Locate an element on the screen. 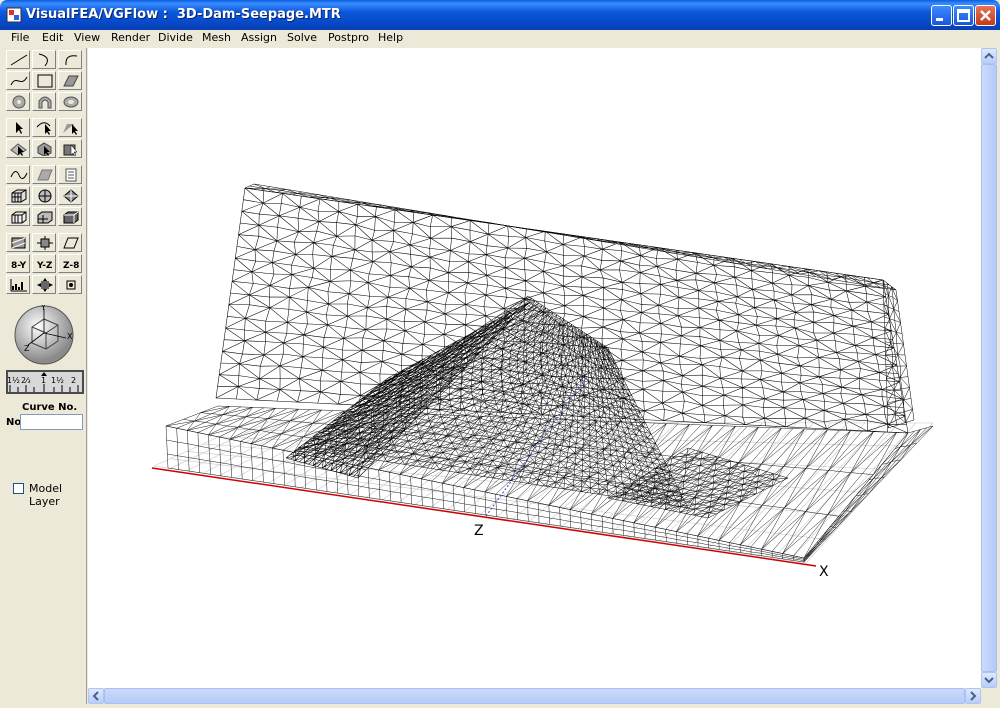  tool-ring is located at coordinates (70, 101).